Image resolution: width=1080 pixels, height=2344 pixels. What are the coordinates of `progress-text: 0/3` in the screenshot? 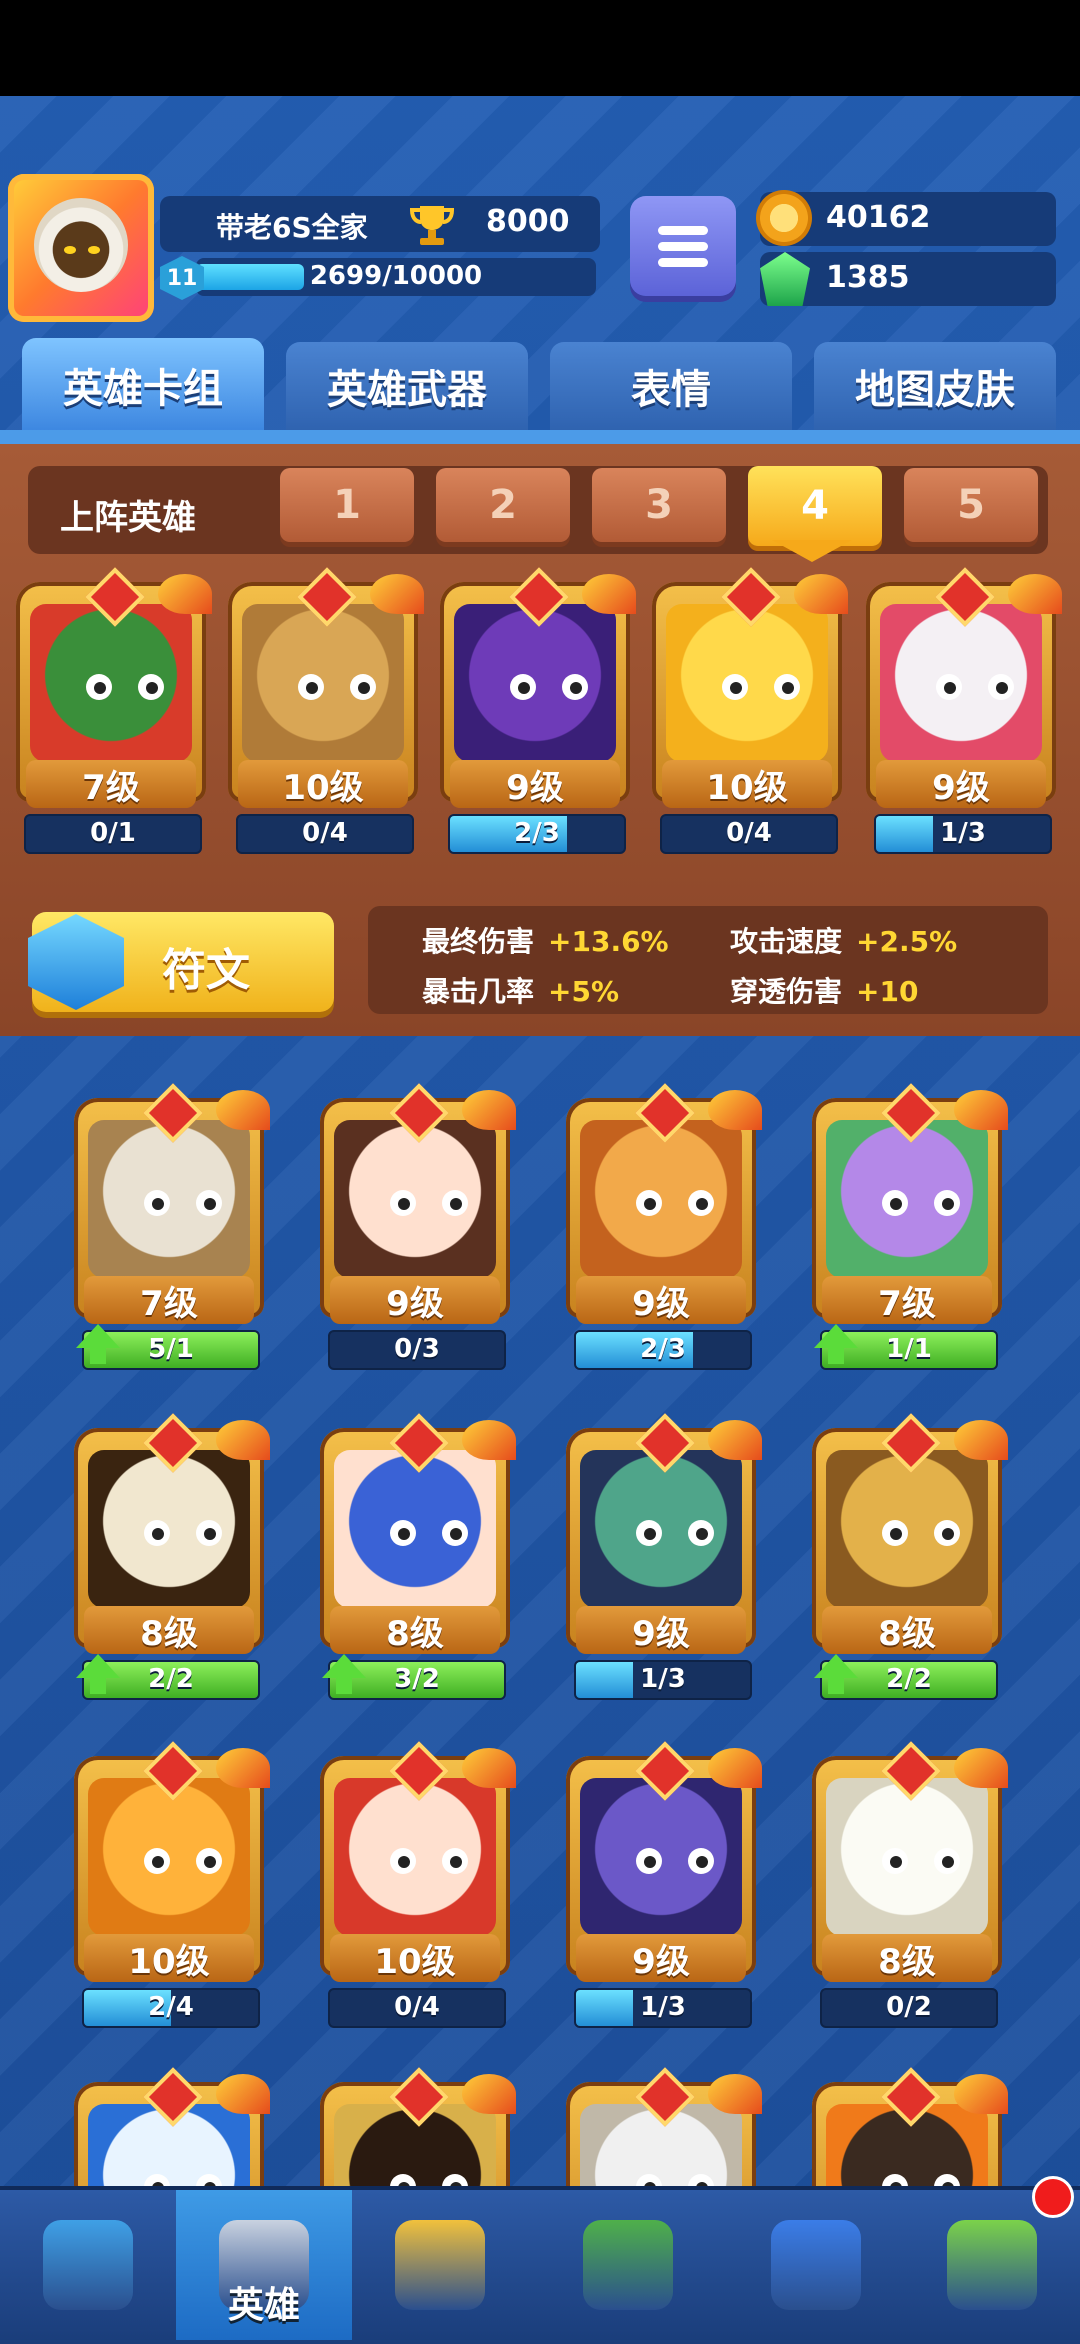 It's located at (417, 1349).